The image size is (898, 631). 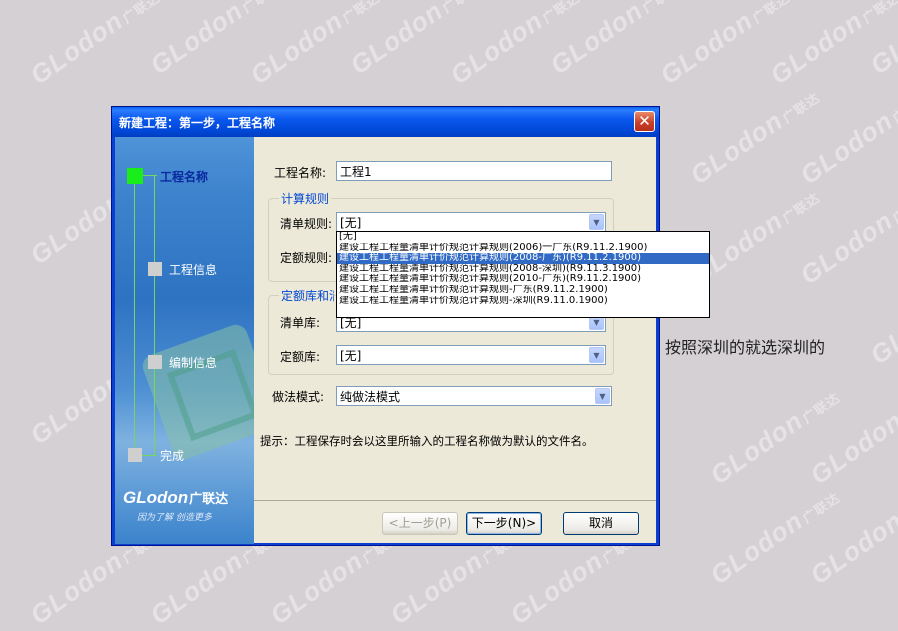 I want to click on dialog-title: 新建工程：第一步，工程名称, so click(x=197, y=123).